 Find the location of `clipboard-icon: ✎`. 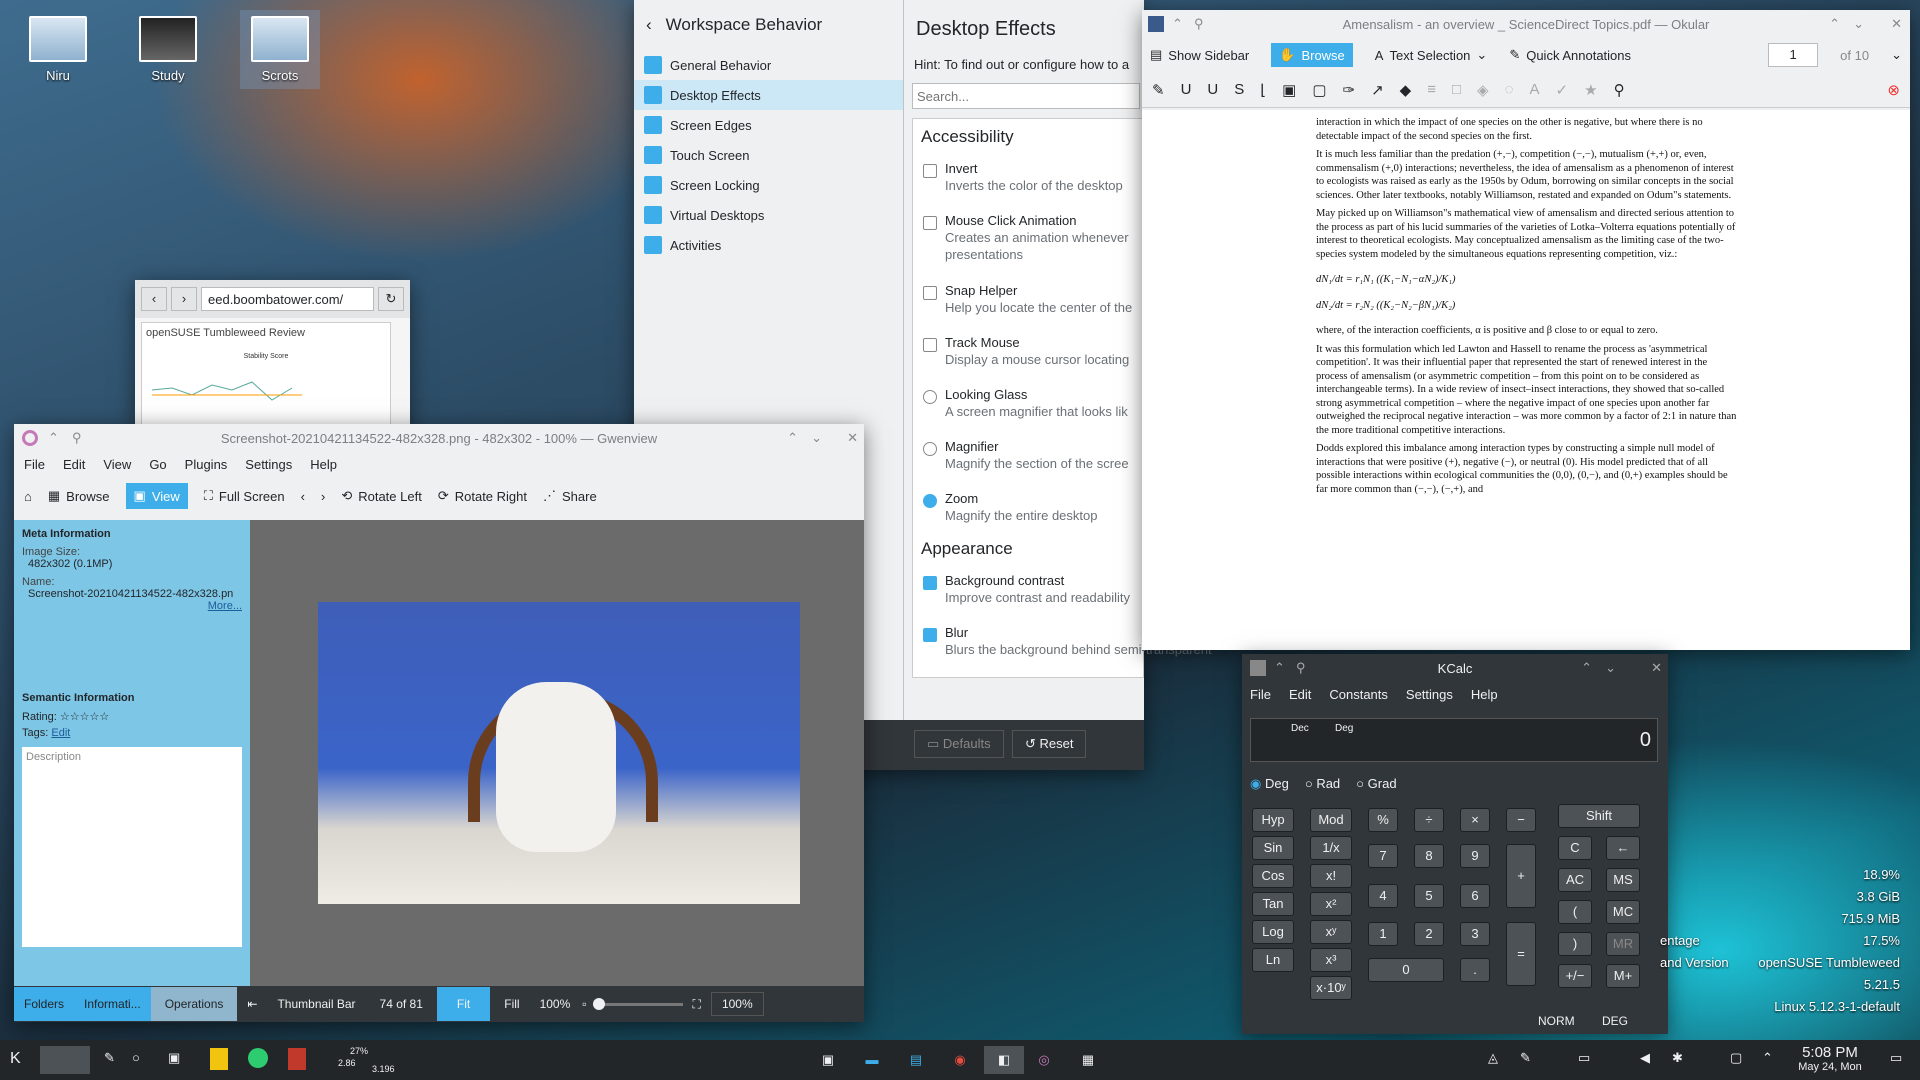

clipboard-icon: ✎ is located at coordinates (1525, 1058).